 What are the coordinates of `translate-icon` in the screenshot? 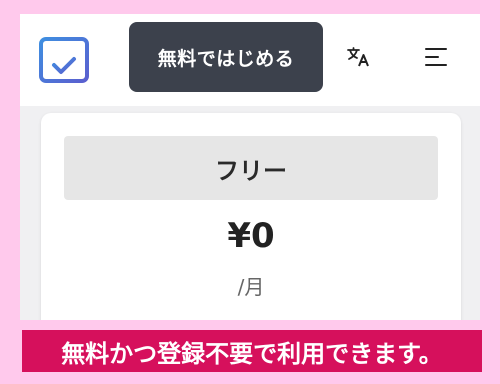 It's located at (359, 57).